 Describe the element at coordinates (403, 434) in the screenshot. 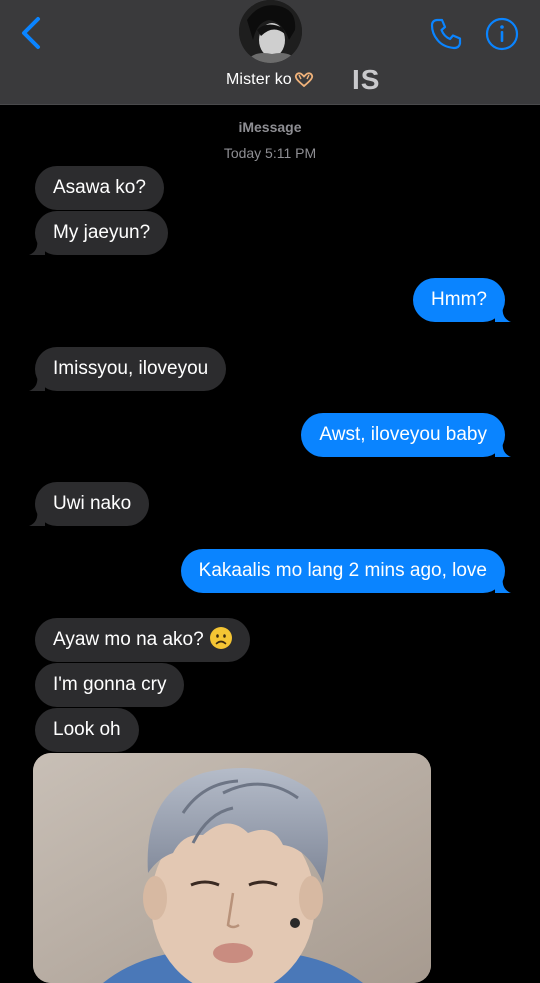

I see `message-text: Awst, iloveyou baby` at that location.